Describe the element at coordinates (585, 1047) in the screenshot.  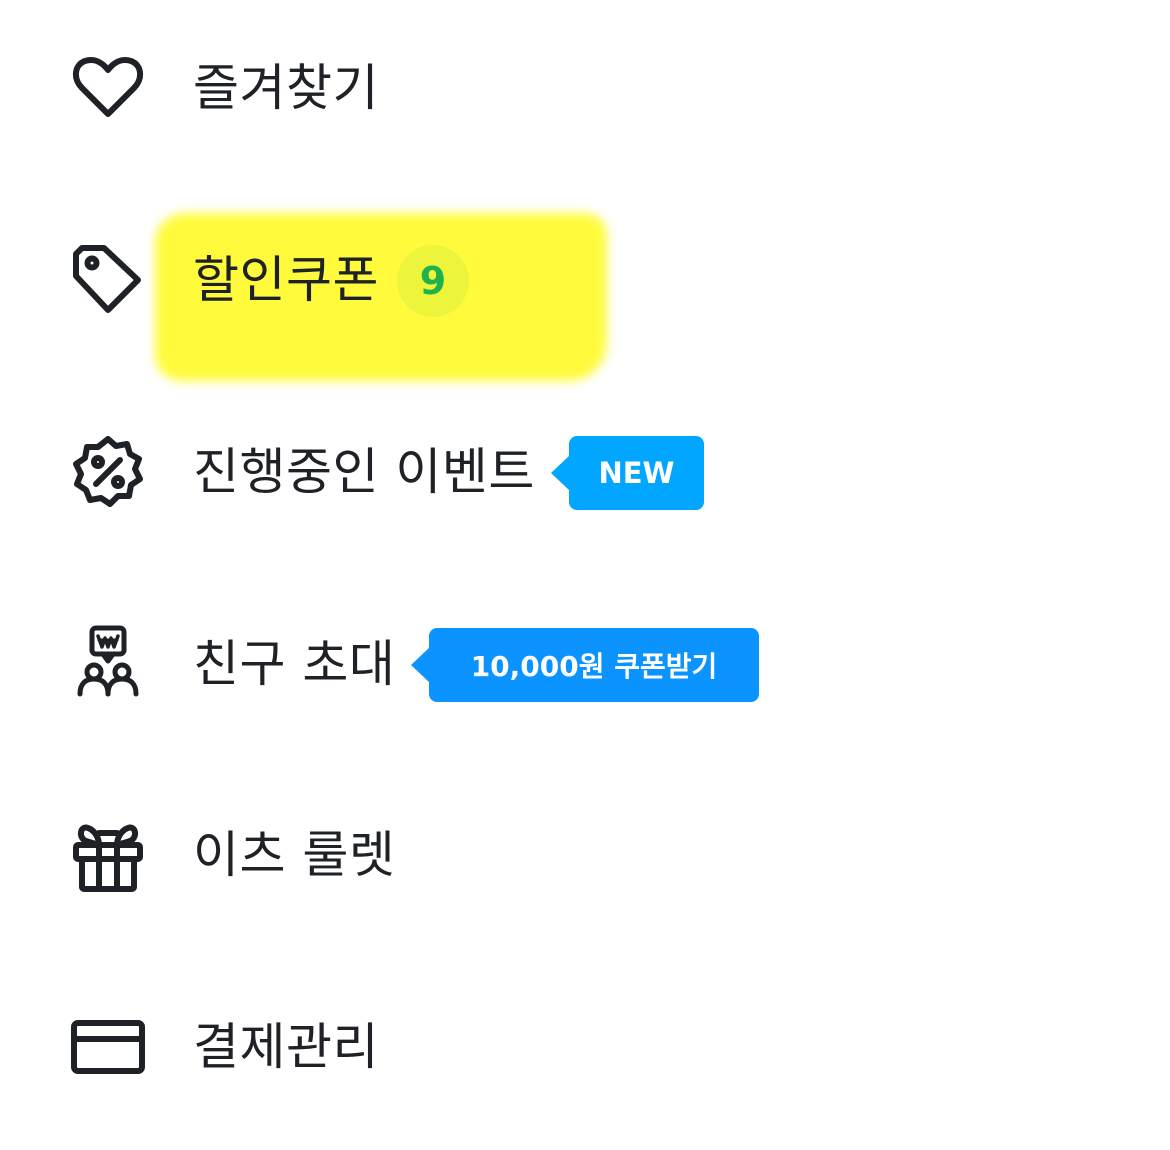
I see `menu-item-payment: 결제관리` at that location.